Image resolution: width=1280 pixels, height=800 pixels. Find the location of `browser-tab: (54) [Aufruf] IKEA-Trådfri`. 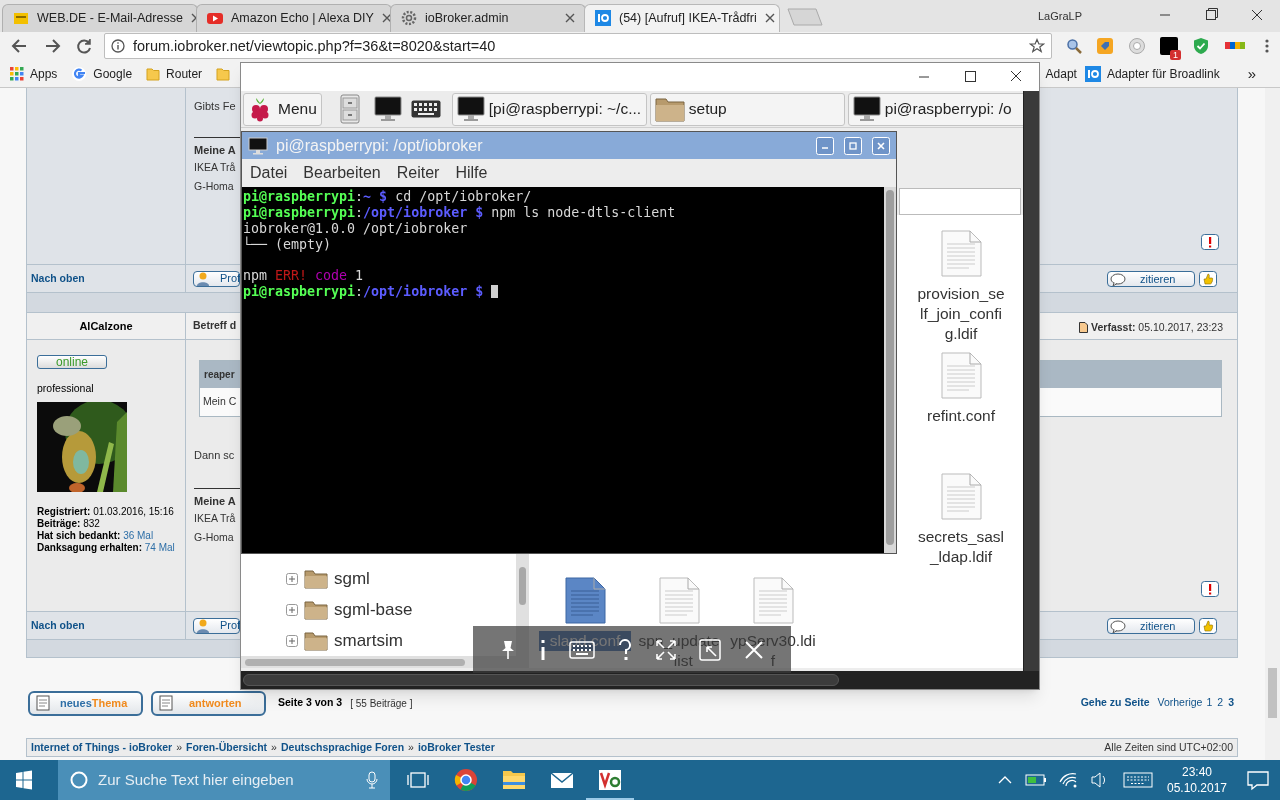

browser-tab: (54) [Aufruf] IKEA-Trådfri is located at coordinates (682, 17).